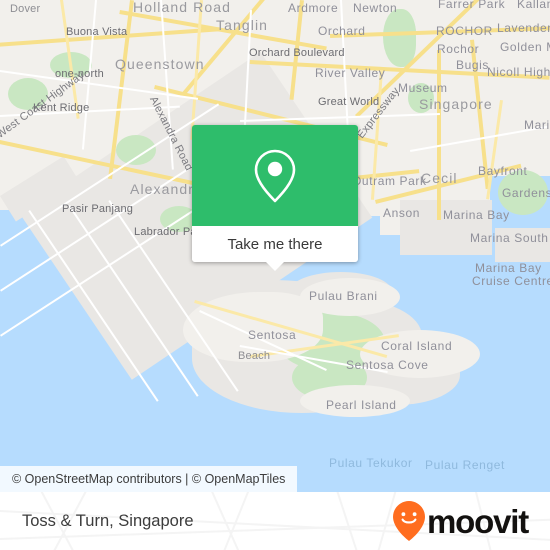 Image resolution: width=550 pixels, height=550 pixels. I want to click on place-title: Toss & Turn, Singapore, so click(108, 520).